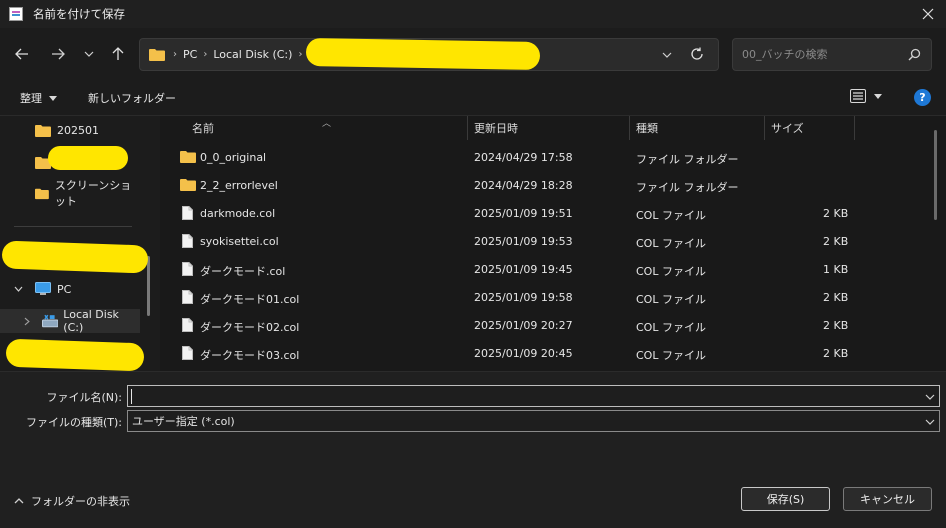 This screenshot has width=946, height=528. I want to click on view-options-button, so click(866, 96).